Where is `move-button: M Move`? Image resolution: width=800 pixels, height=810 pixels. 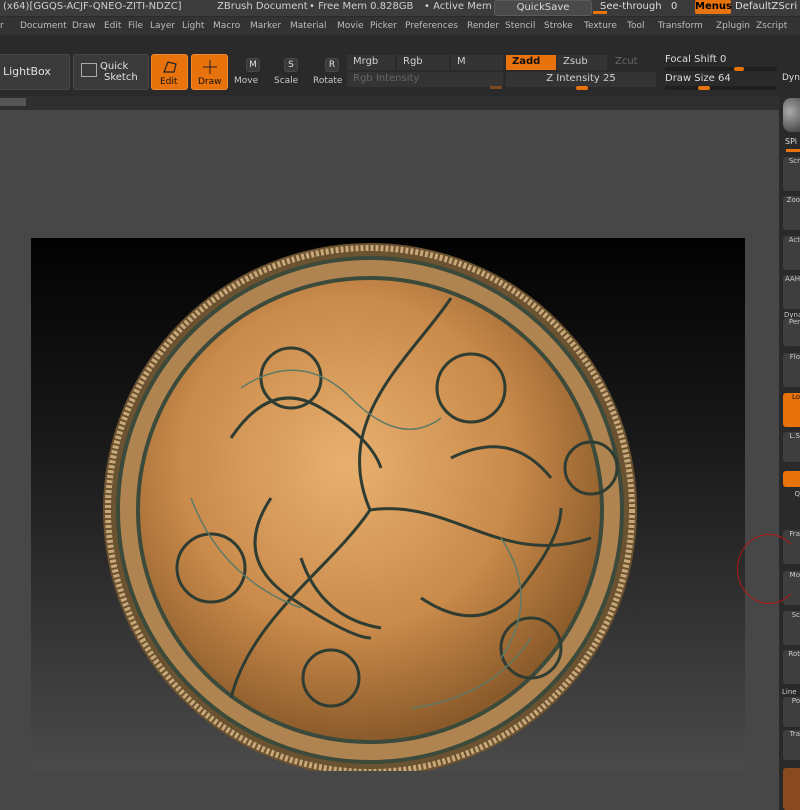 move-button: M Move is located at coordinates (249, 73).